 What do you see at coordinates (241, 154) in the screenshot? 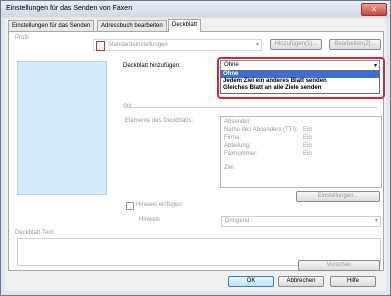
I see `list-item: Faxnummer:` at bounding box center [241, 154].